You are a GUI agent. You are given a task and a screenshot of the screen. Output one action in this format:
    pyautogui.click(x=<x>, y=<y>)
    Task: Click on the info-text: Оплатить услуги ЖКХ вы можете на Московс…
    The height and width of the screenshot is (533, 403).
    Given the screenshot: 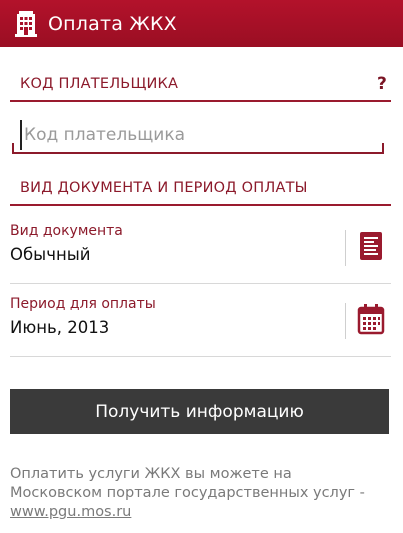 What is the action you would take?
    pyautogui.click(x=204, y=493)
    